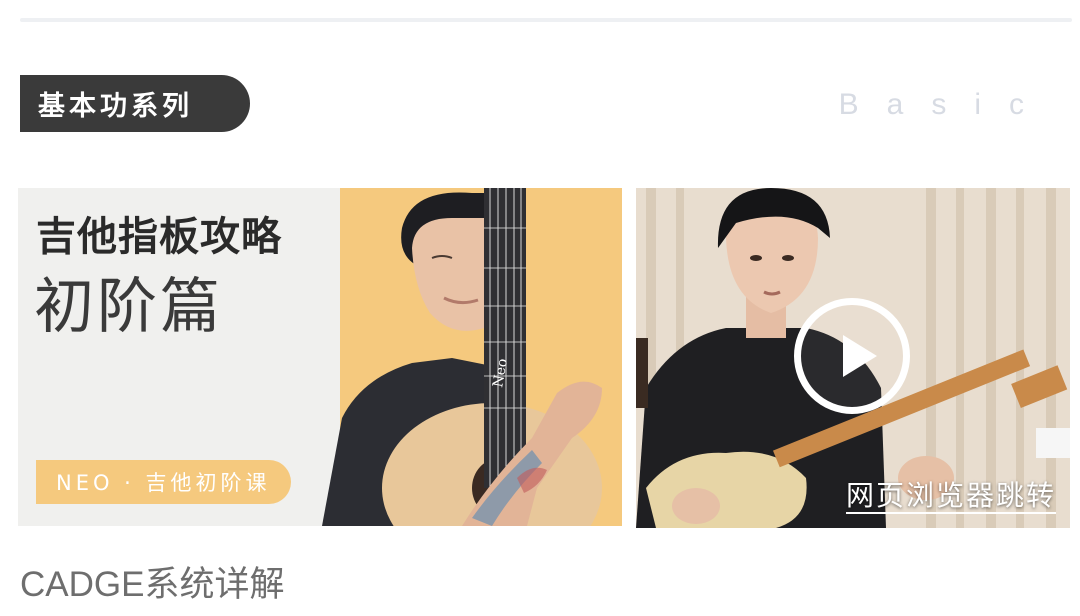  Describe the element at coordinates (945, 104) in the screenshot. I see `section-title-en: Basic` at that location.